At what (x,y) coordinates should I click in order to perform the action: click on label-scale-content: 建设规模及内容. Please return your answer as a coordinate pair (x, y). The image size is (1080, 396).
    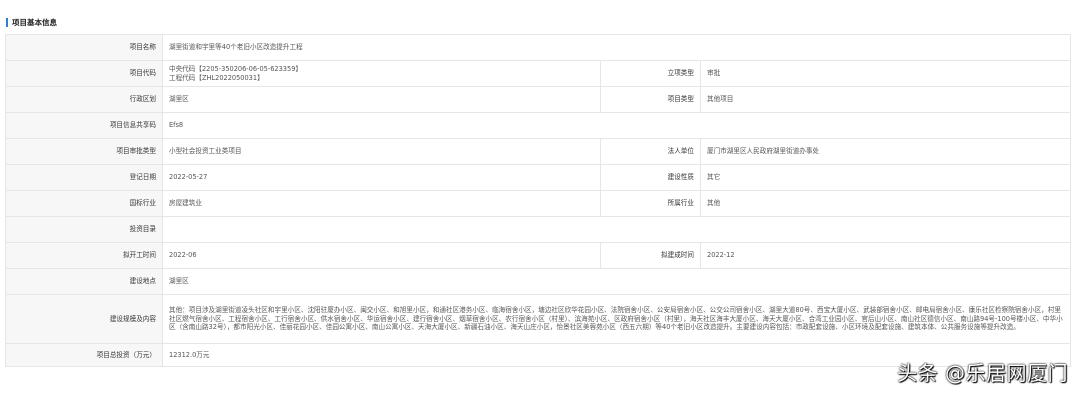
    Looking at the image, I should click on (84, 319).